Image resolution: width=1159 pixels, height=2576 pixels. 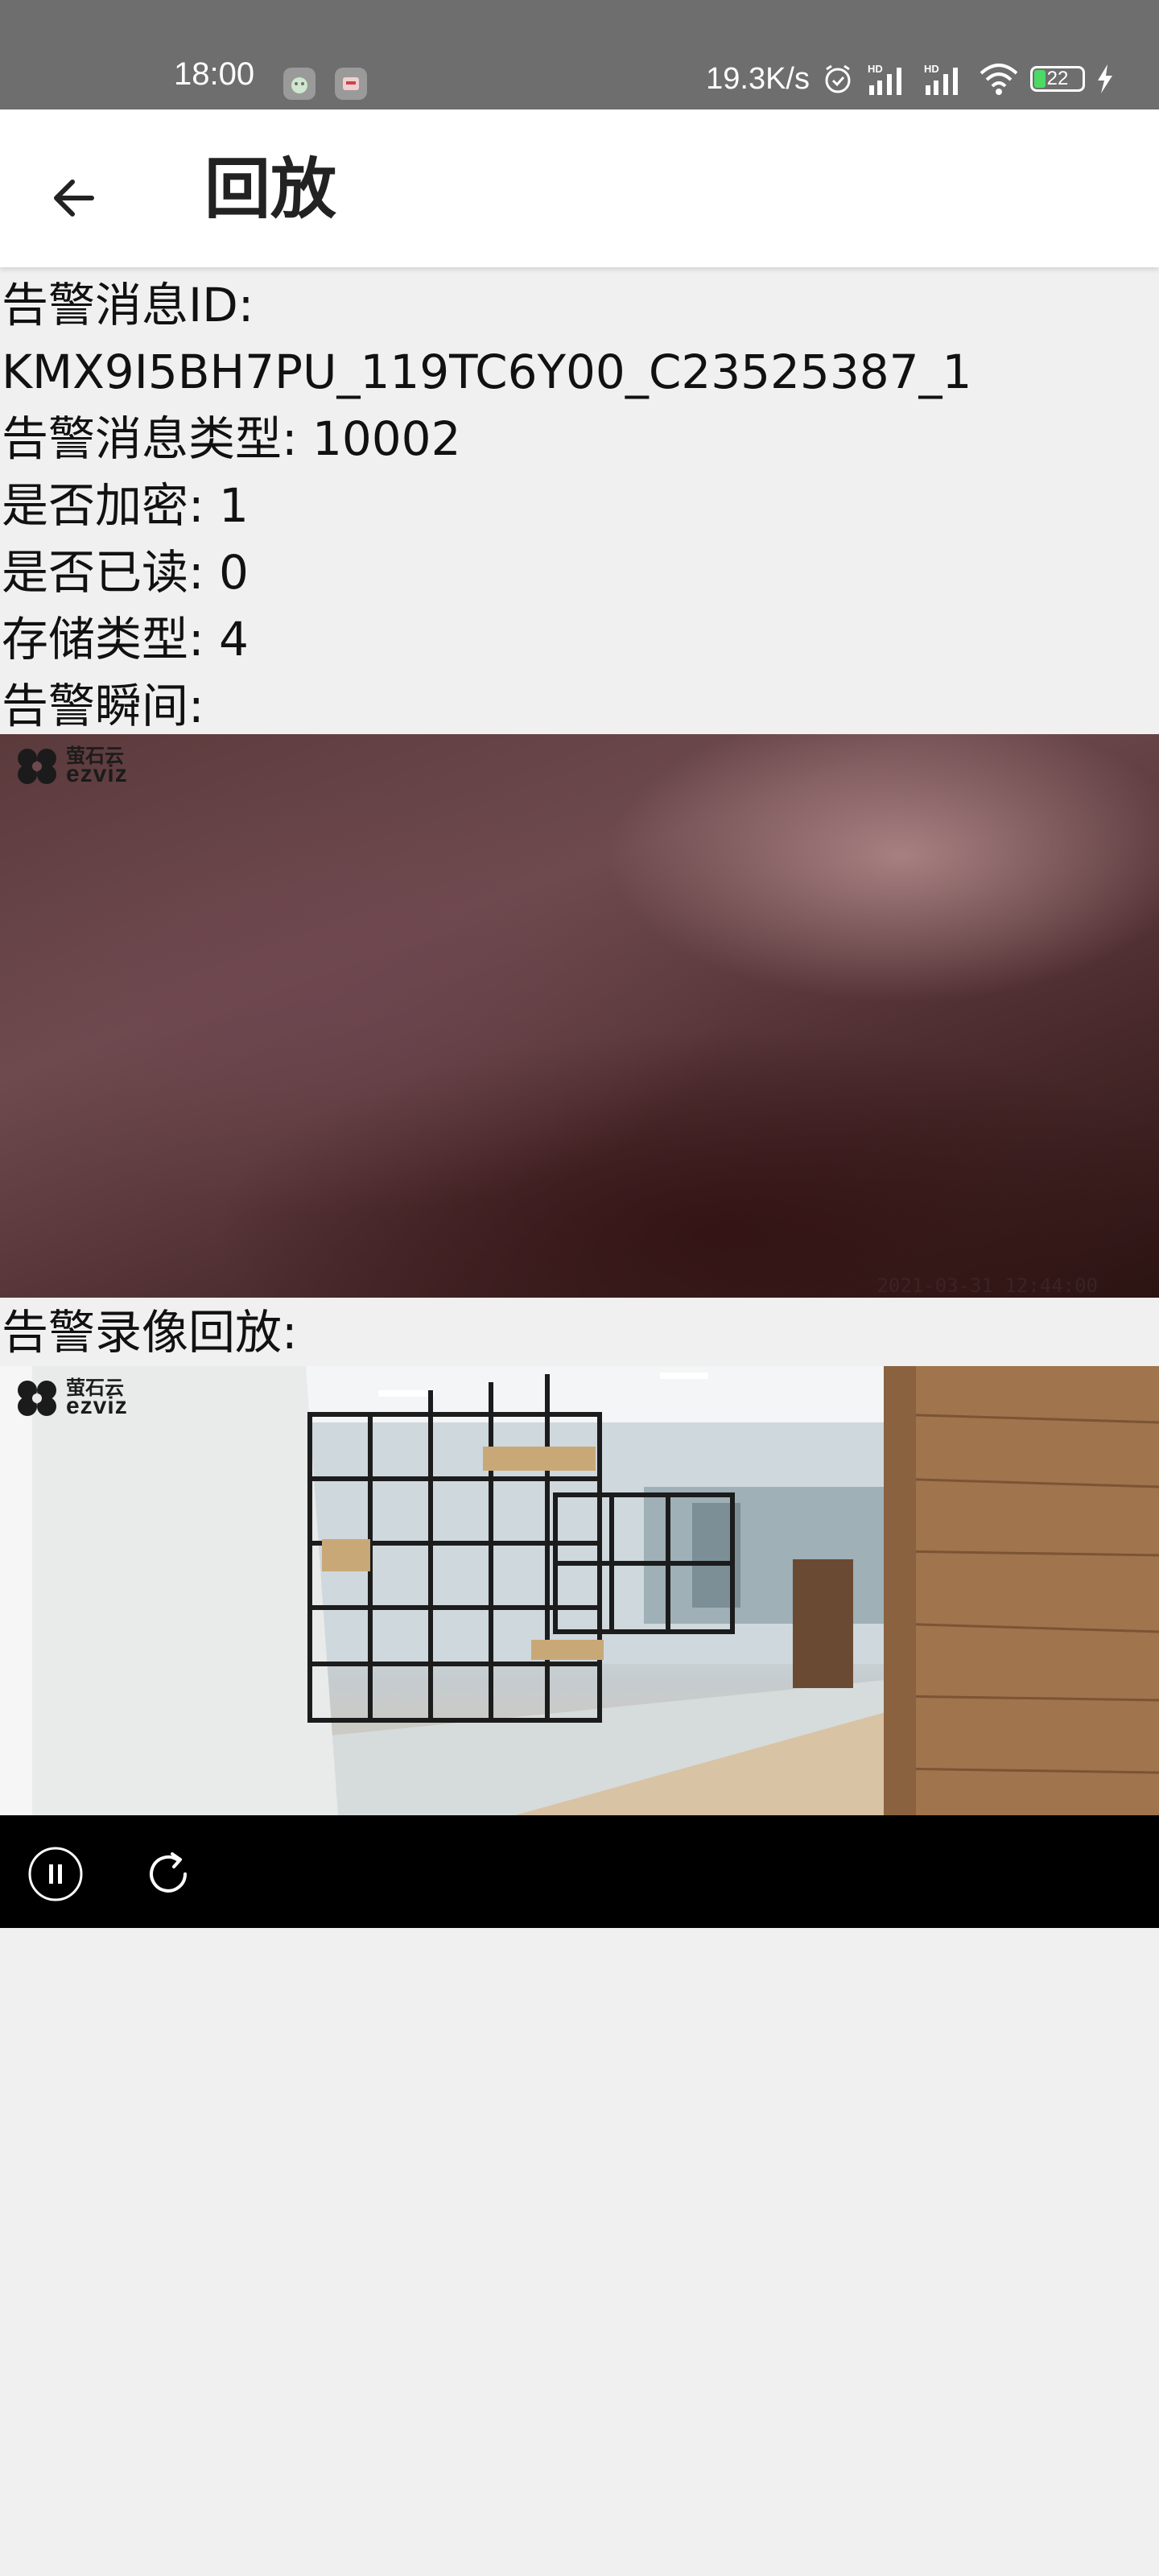 I want to click on battery-level: 22, so click(x=1057, y=78).